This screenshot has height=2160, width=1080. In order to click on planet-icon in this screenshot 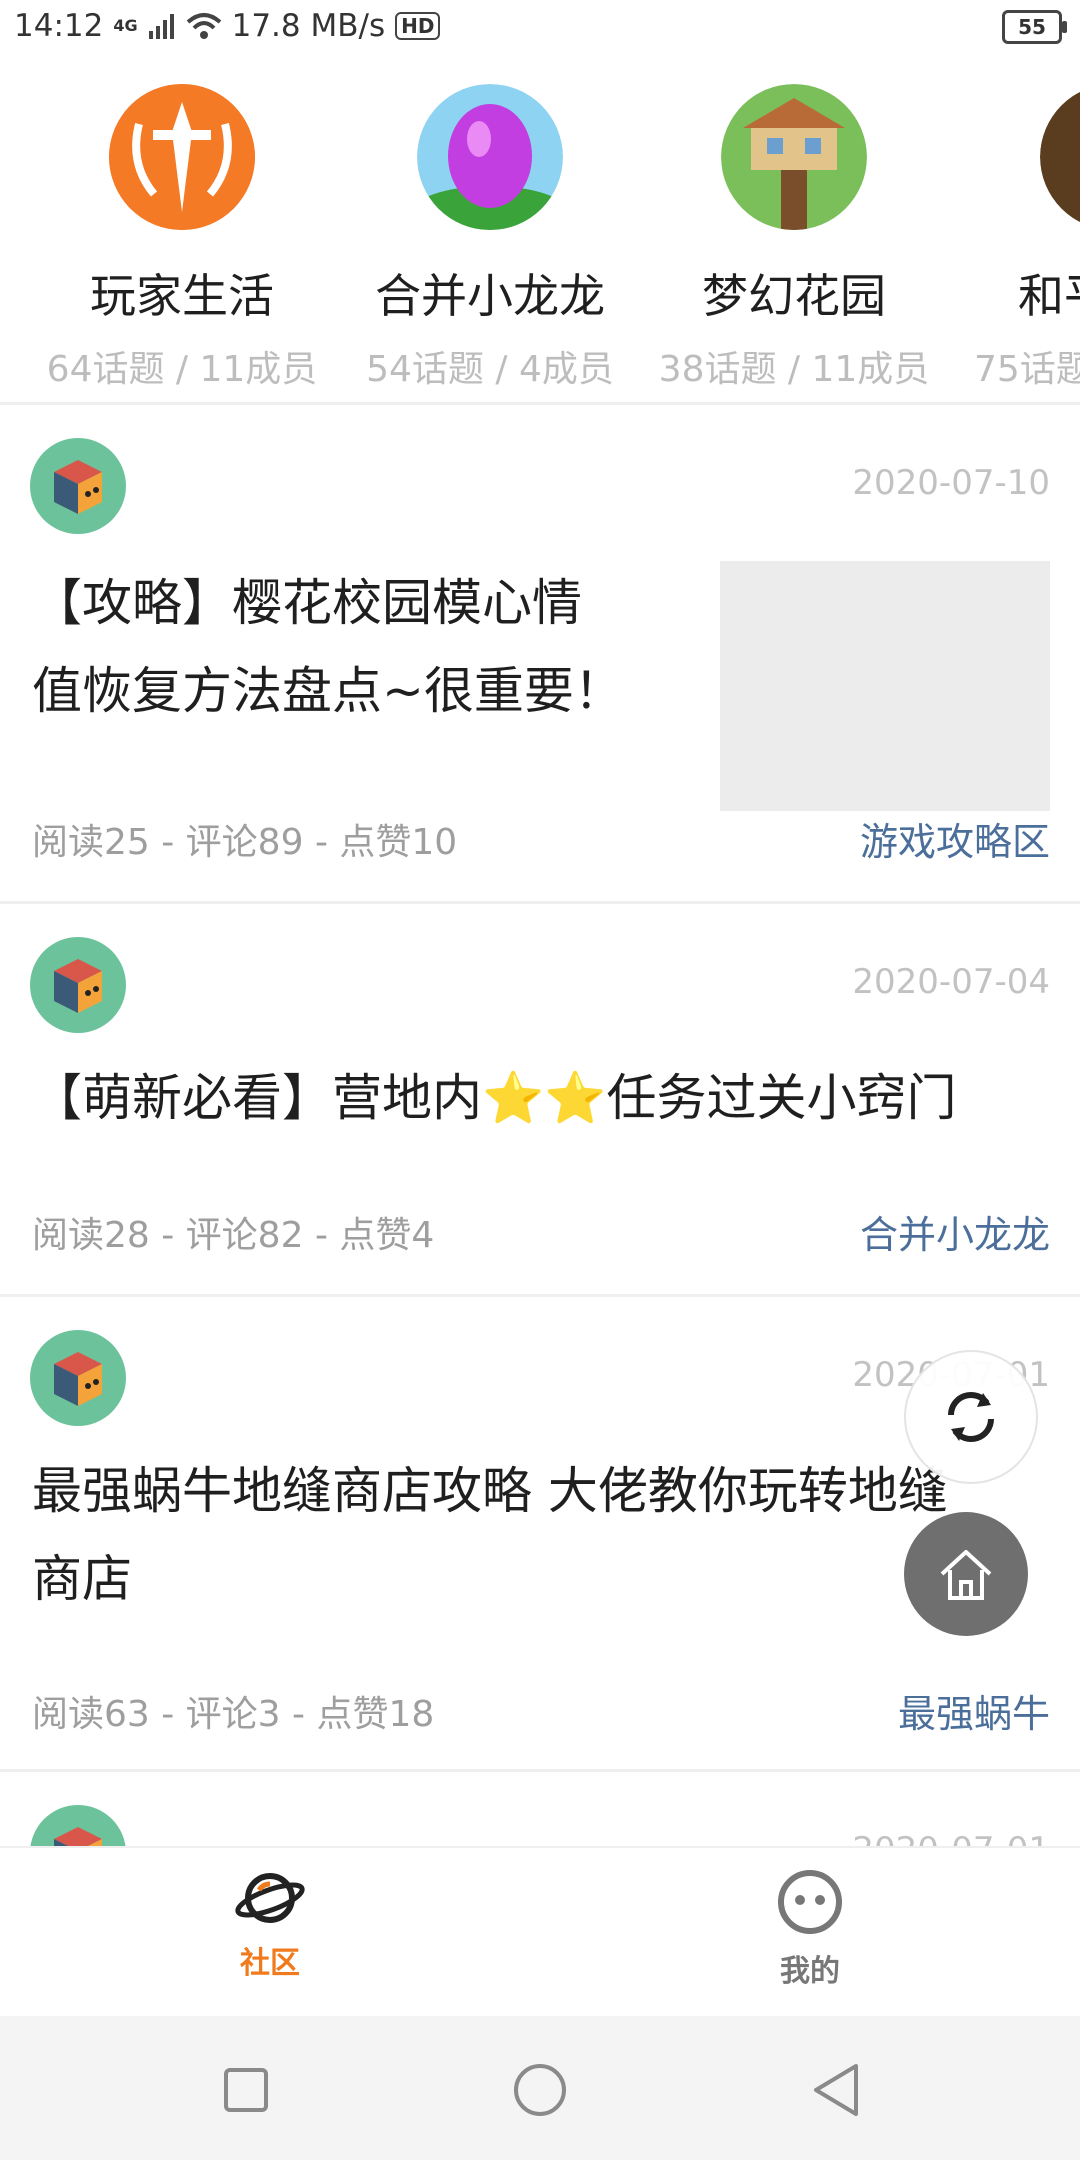, I will do `click(270, 1898)`.